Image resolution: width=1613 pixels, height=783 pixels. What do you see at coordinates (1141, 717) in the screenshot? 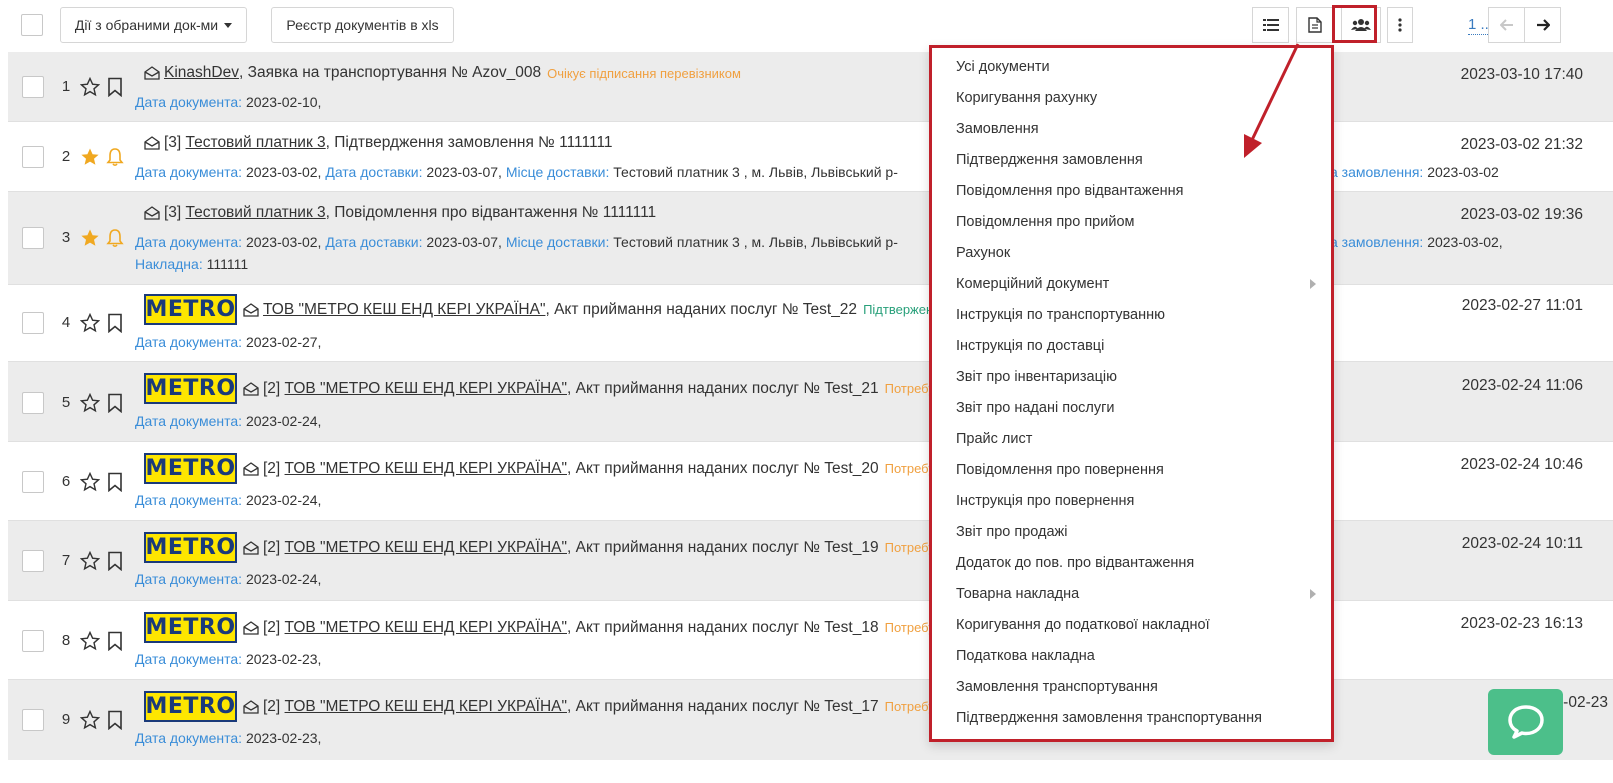
I see `menu-item-transport-order-confirmation: Підтвердження замовлення транспортування` at bounding box center [1141, 717].